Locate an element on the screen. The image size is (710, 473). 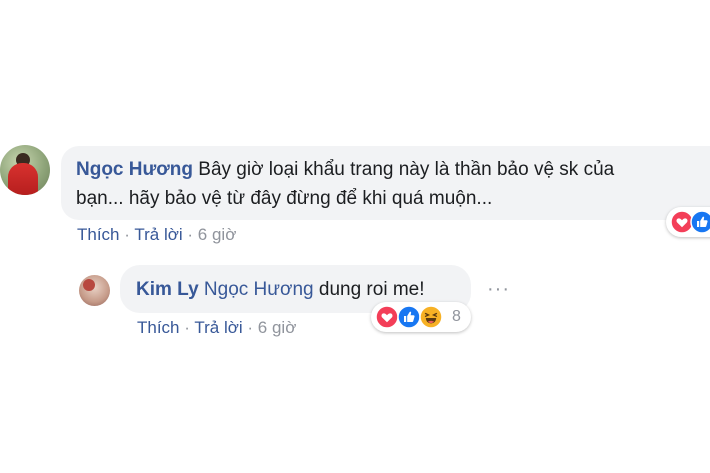
reply-author: Kim Ly is located at coordinates (167, 289).